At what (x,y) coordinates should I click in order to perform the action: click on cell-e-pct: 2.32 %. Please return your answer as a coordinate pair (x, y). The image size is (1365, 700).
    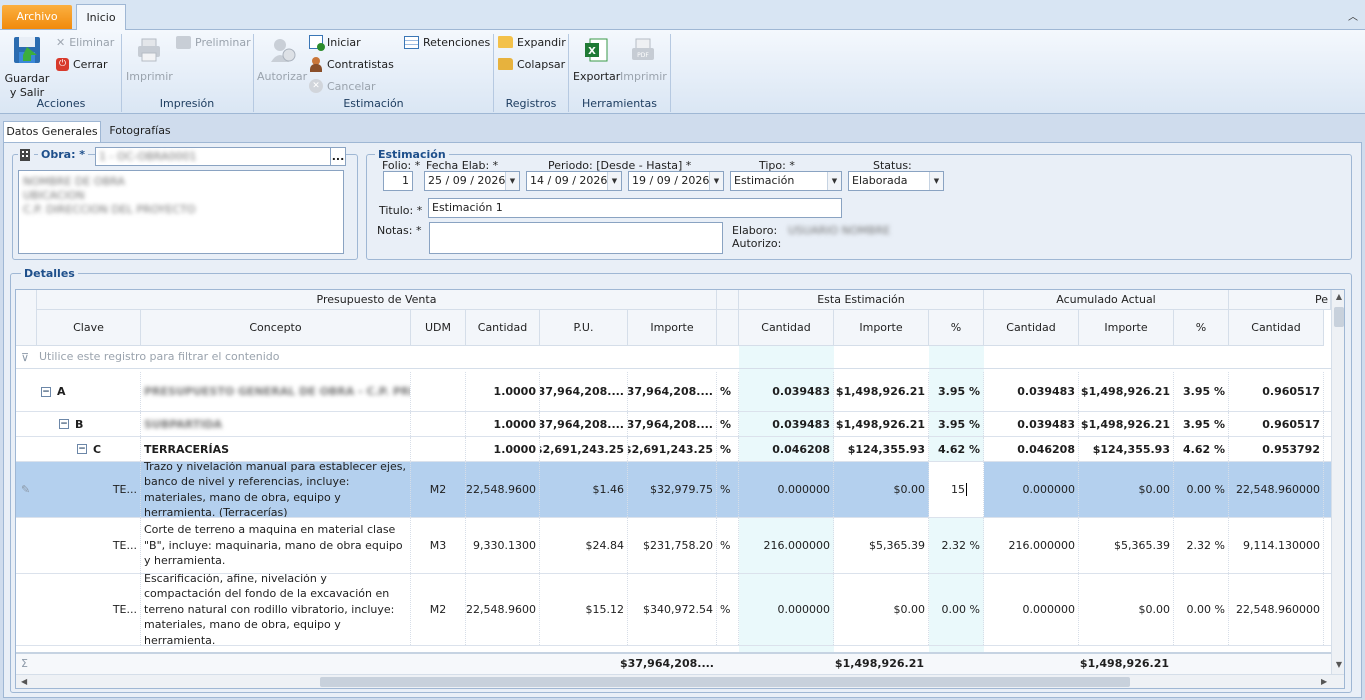
    Looking at the image, I should click on (956, 545).